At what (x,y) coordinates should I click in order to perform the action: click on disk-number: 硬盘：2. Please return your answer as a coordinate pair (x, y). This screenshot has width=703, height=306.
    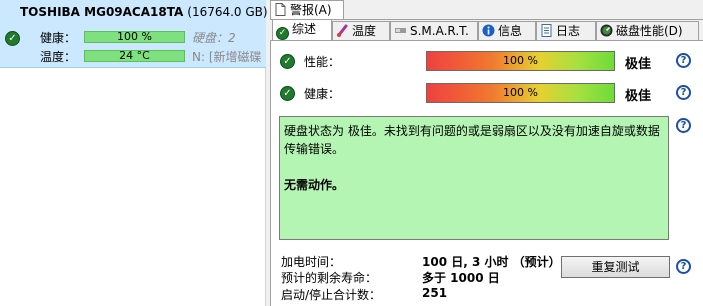
    Looking at the image, I should click on (214, 38).